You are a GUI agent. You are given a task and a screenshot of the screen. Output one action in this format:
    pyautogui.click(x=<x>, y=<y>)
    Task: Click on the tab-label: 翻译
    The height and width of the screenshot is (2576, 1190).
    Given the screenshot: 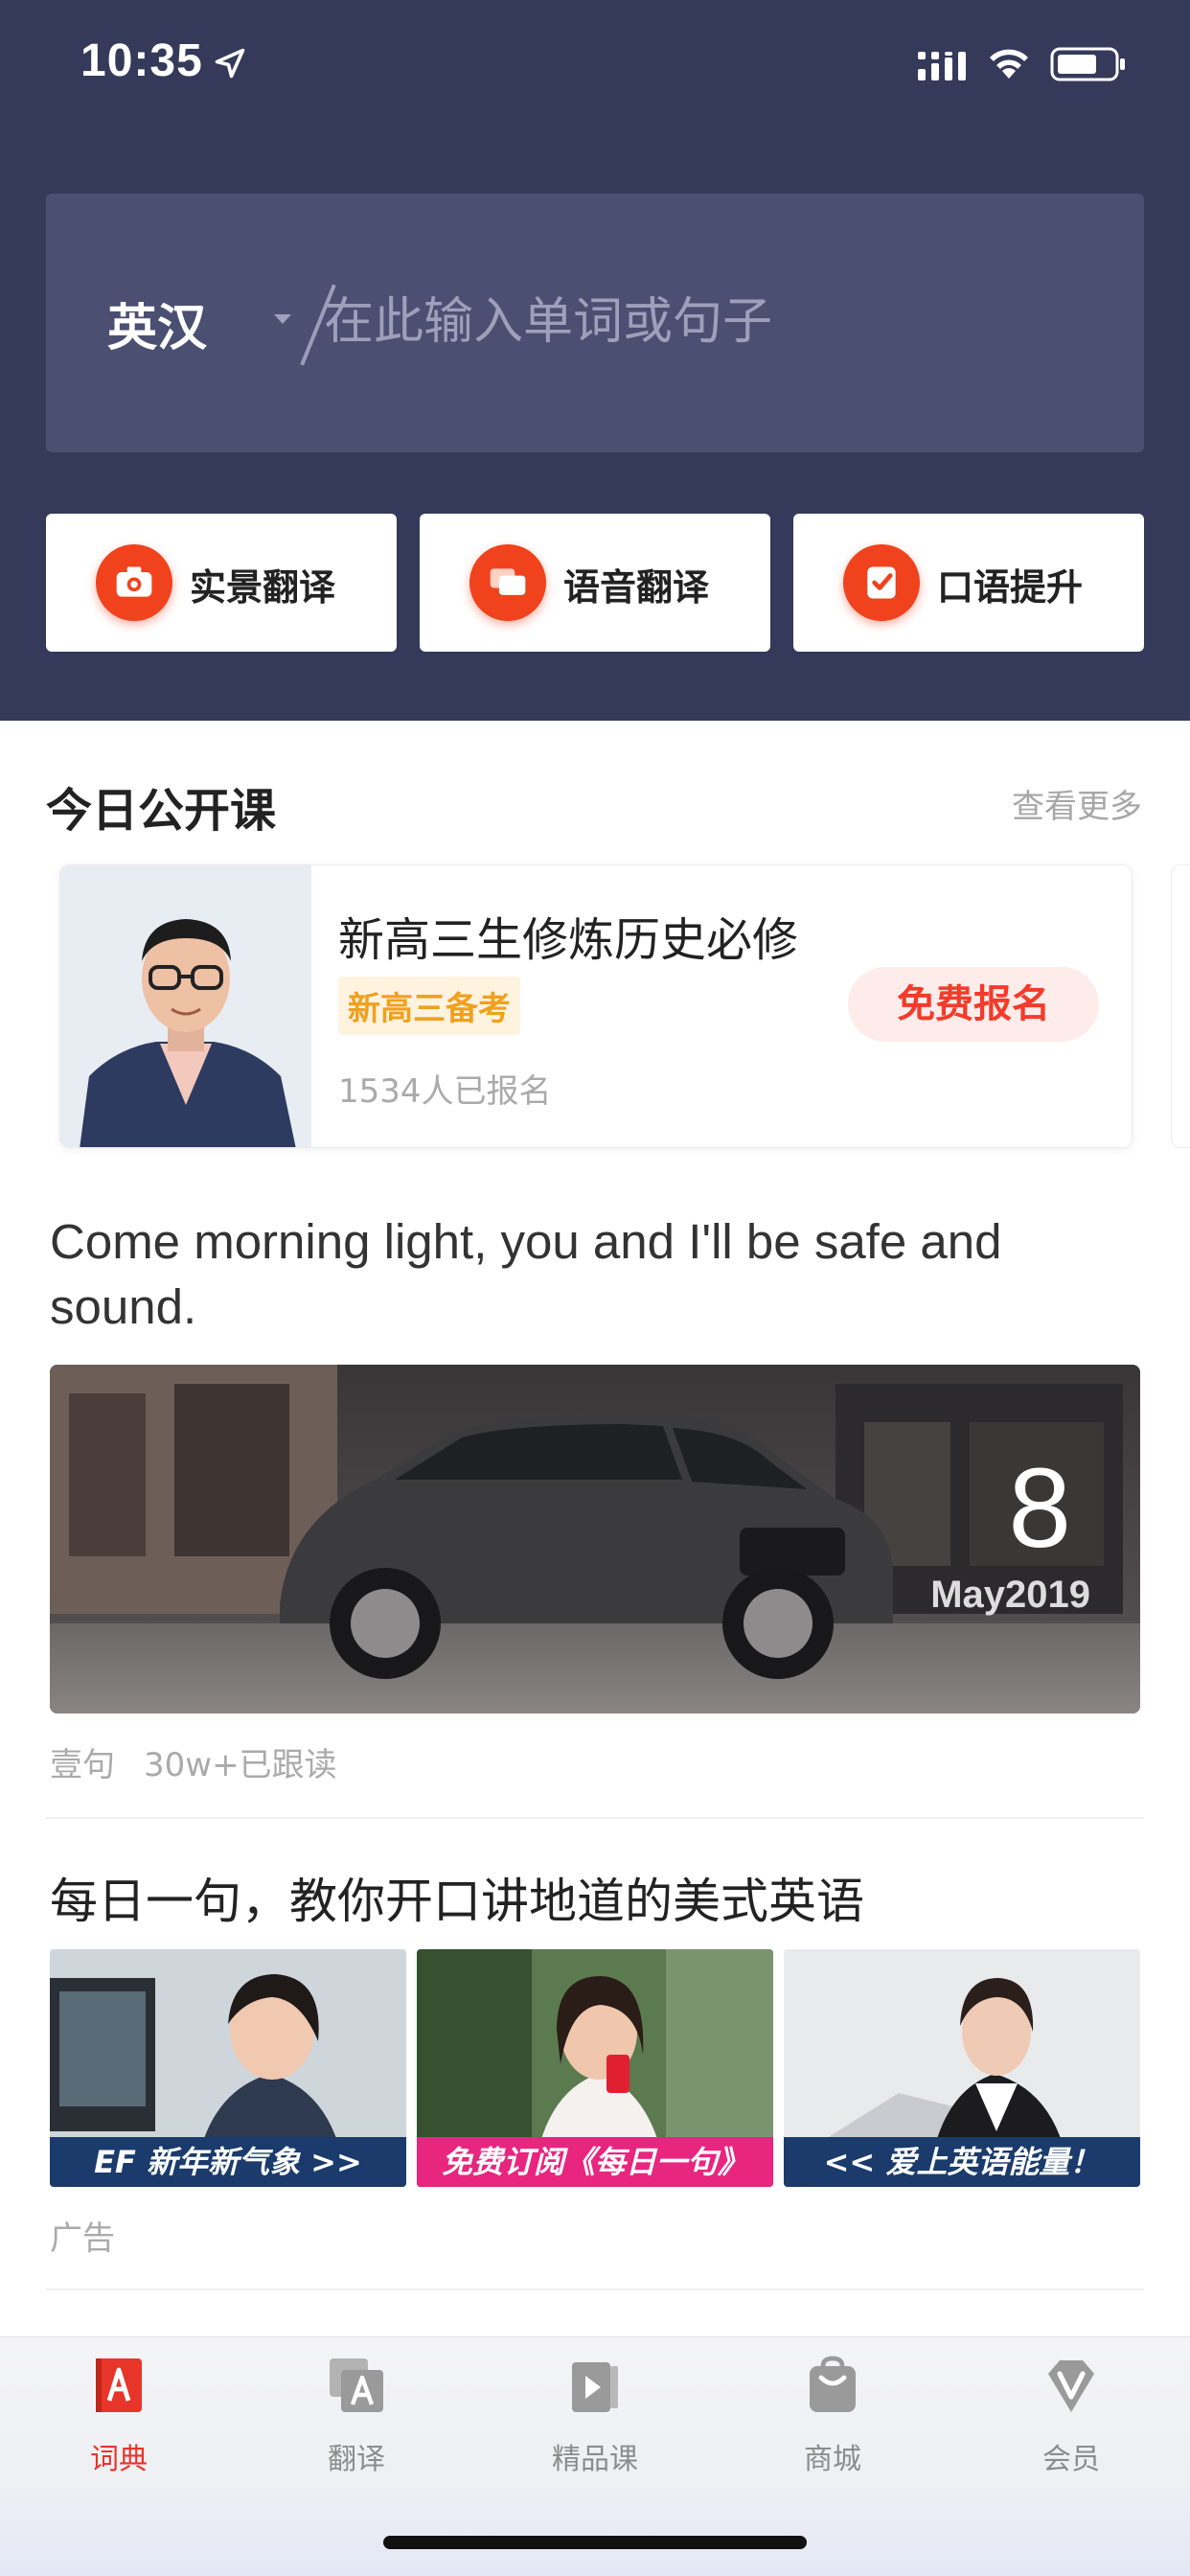 What is the action you would take?
    pyautogui.click(x=357, y=2459)
    